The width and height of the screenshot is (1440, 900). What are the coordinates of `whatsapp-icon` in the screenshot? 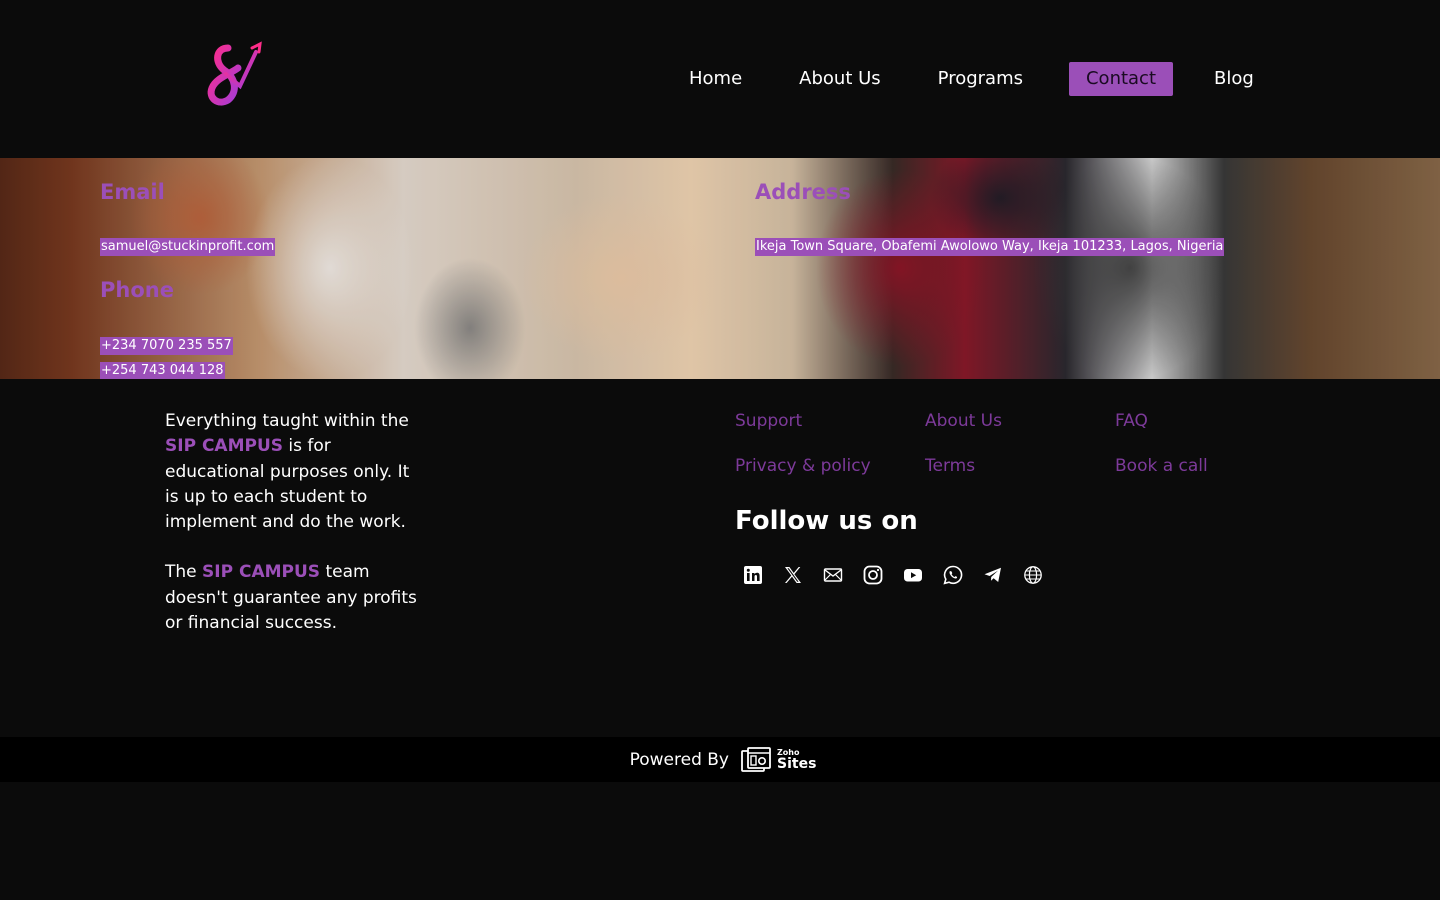 It's located at (953, 575).